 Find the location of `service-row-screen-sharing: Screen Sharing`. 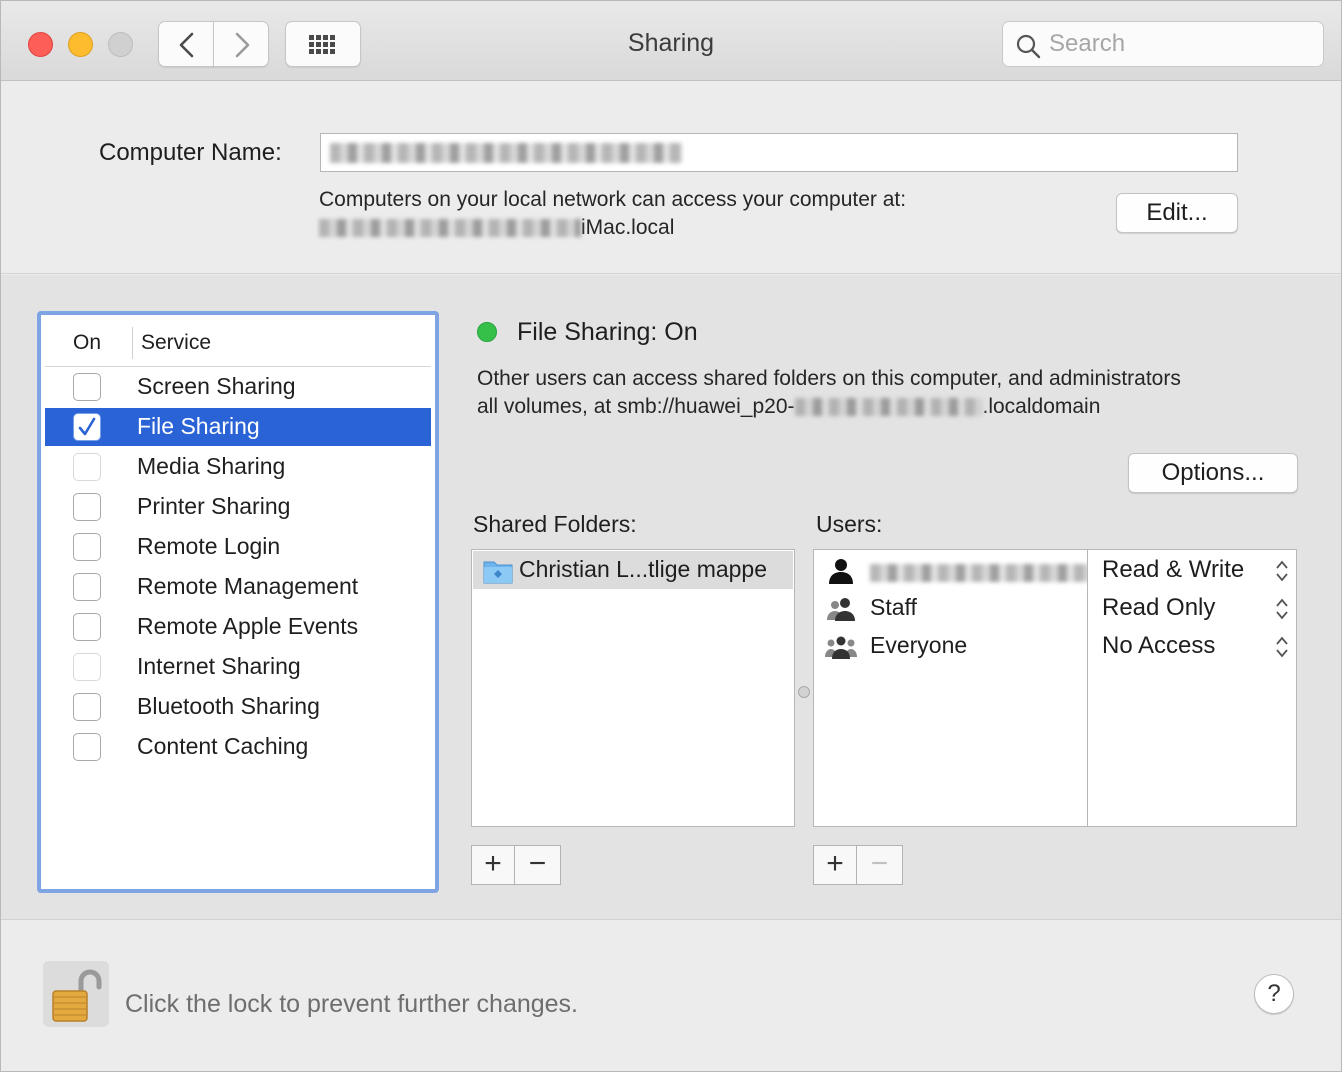

service-row-screen-sharing: Screen Sharing is located at coordinates (238, 387).